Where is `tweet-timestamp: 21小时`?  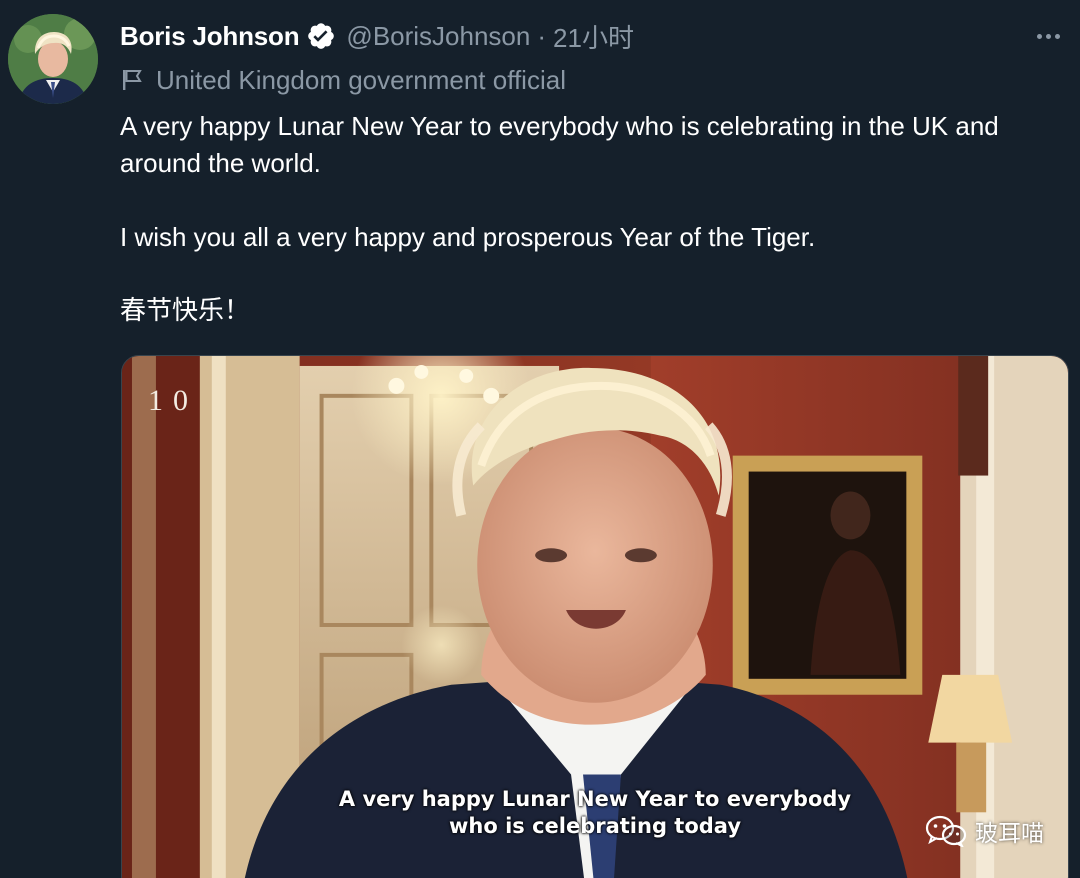
tweet-timestamp: 21小时 is located at coordinates (593, 36).